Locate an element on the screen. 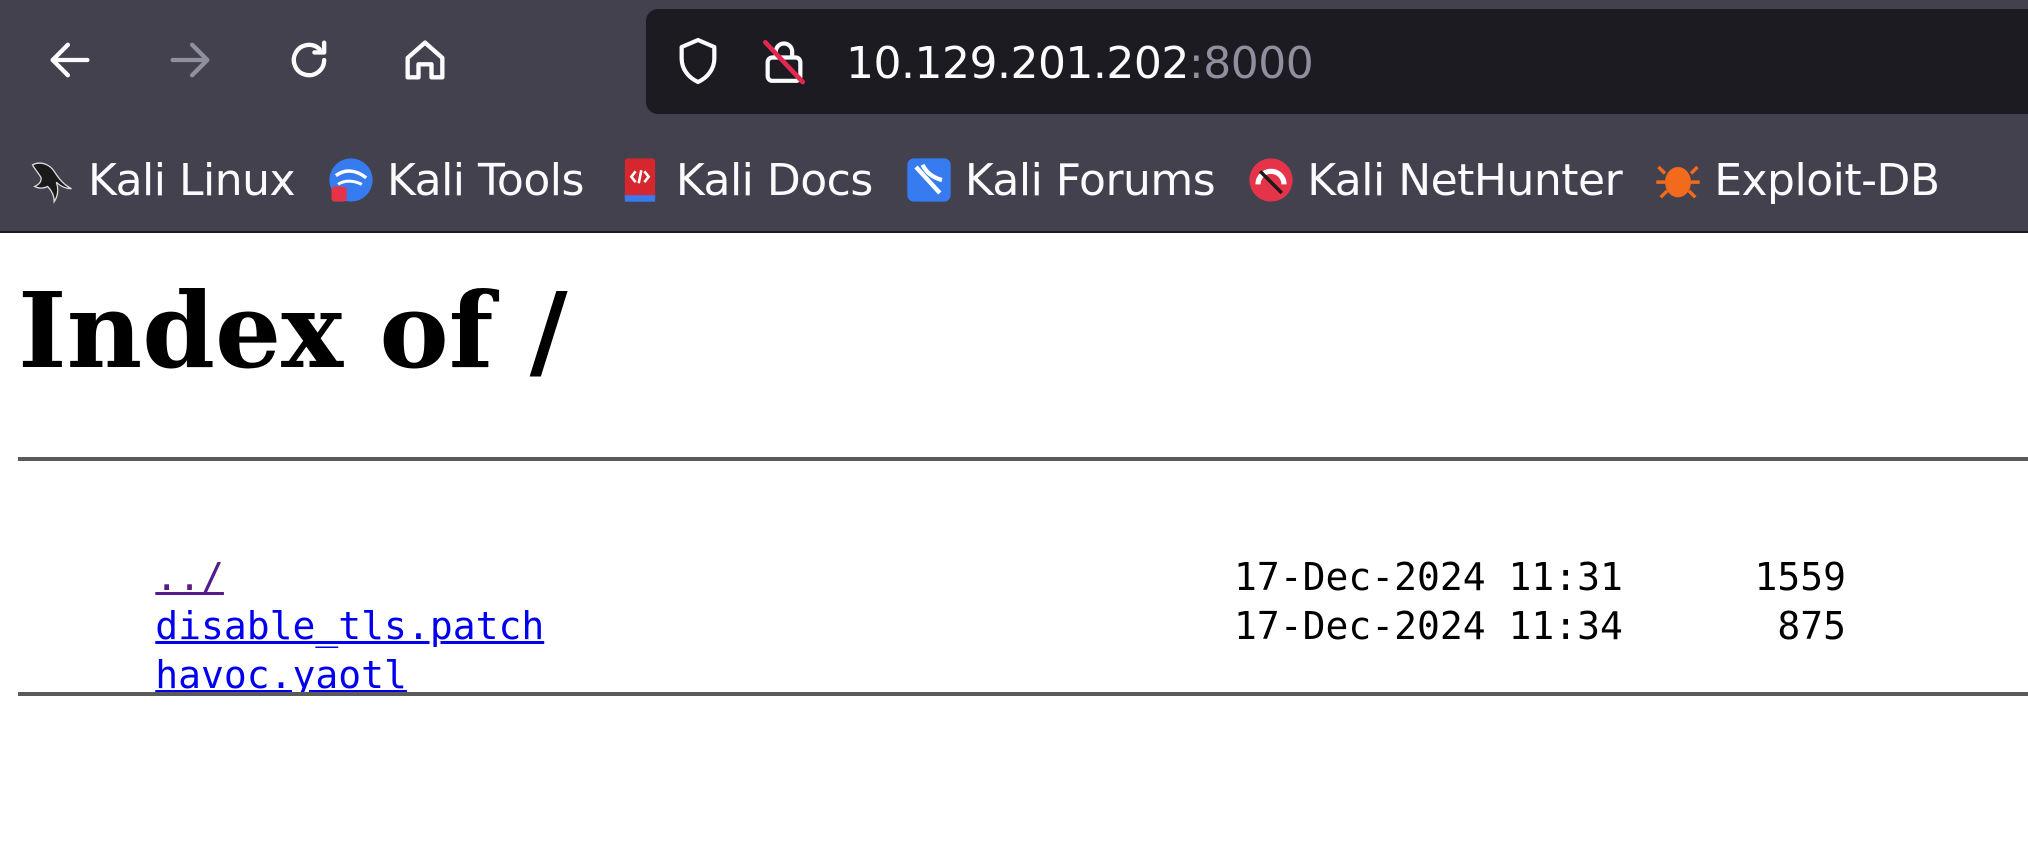 Image resolution: width=2028 pixels, height=847 pixels. bookmark-label: Exploit-DB is located at coordinates (1827, 180).